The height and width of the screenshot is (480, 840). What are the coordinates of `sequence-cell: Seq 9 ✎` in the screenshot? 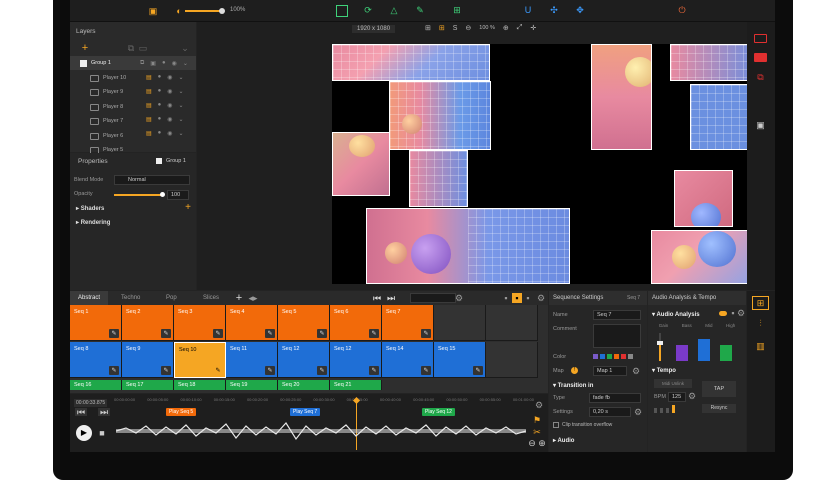 It's located at (148, 360).